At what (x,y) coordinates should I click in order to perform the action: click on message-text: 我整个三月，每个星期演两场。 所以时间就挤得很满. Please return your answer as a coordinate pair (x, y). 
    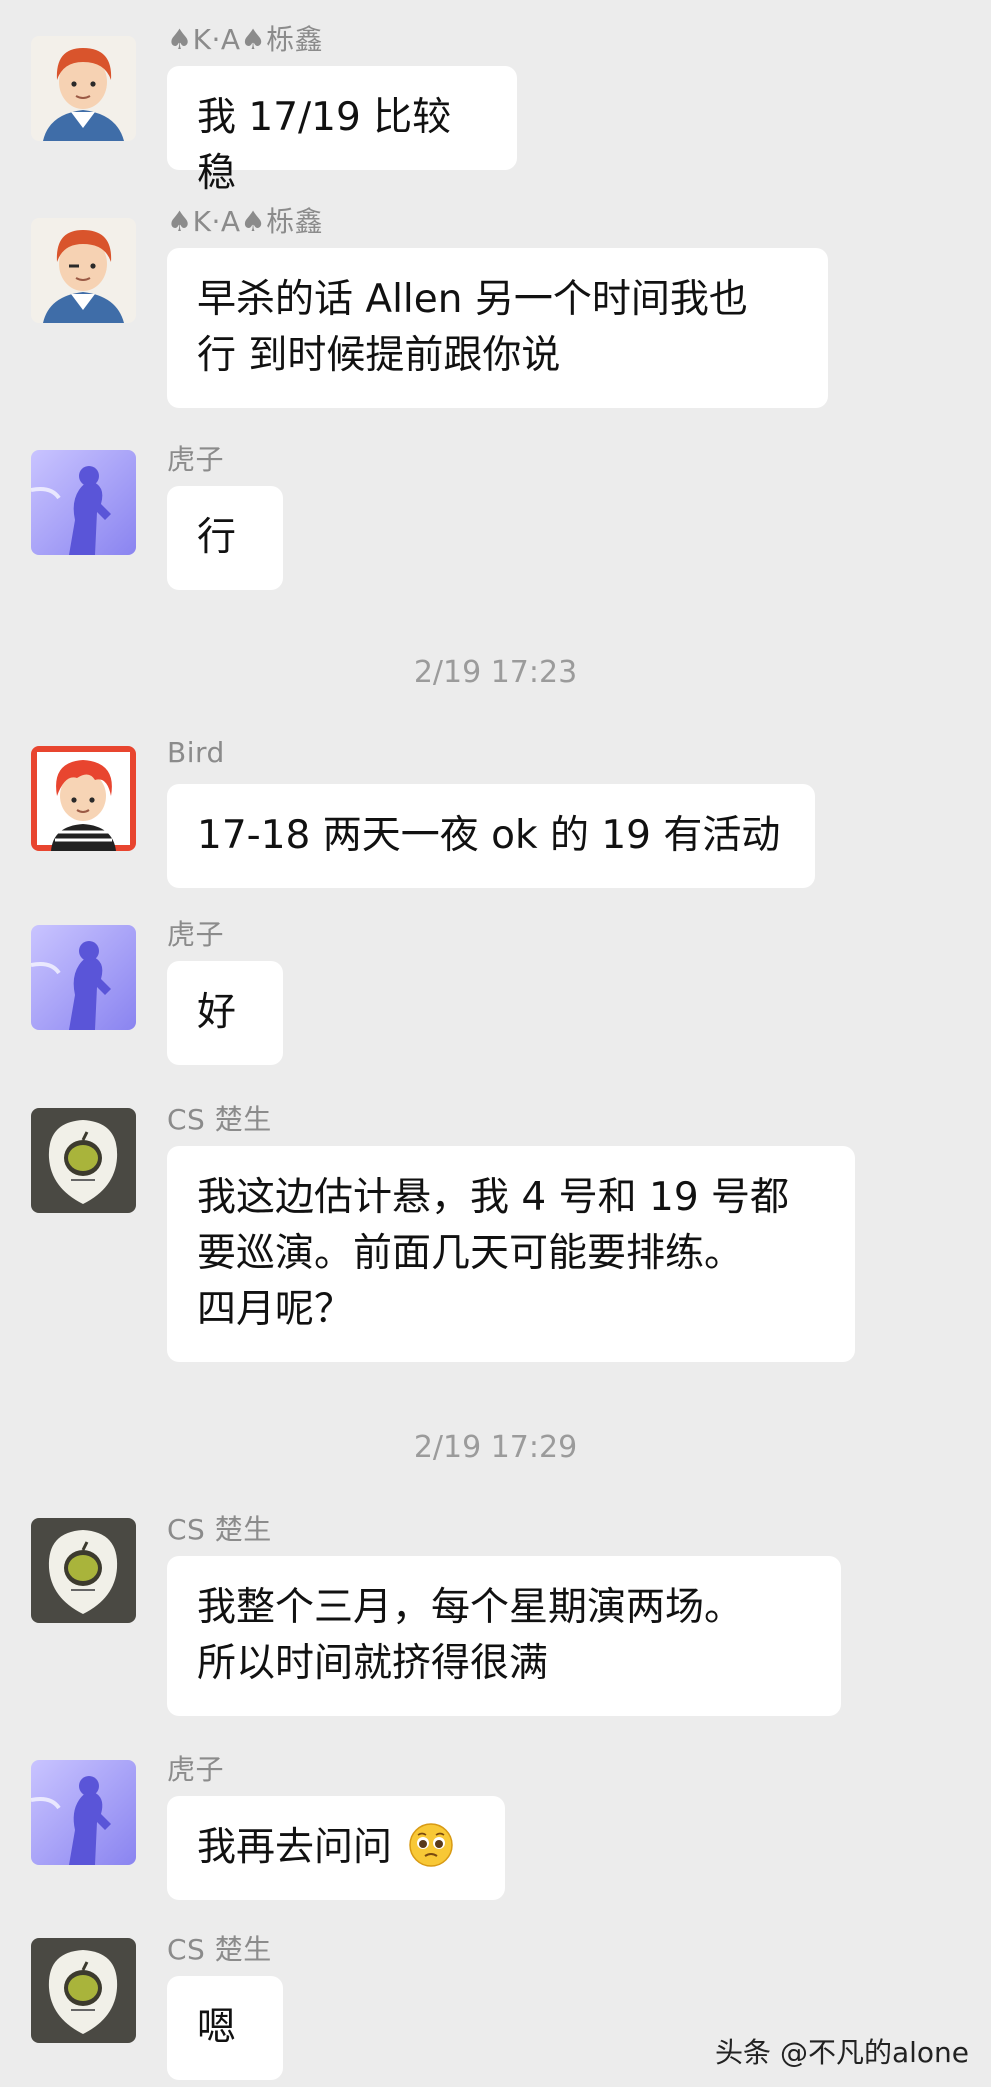
    Looking at the image, I should click on (470, 1635).